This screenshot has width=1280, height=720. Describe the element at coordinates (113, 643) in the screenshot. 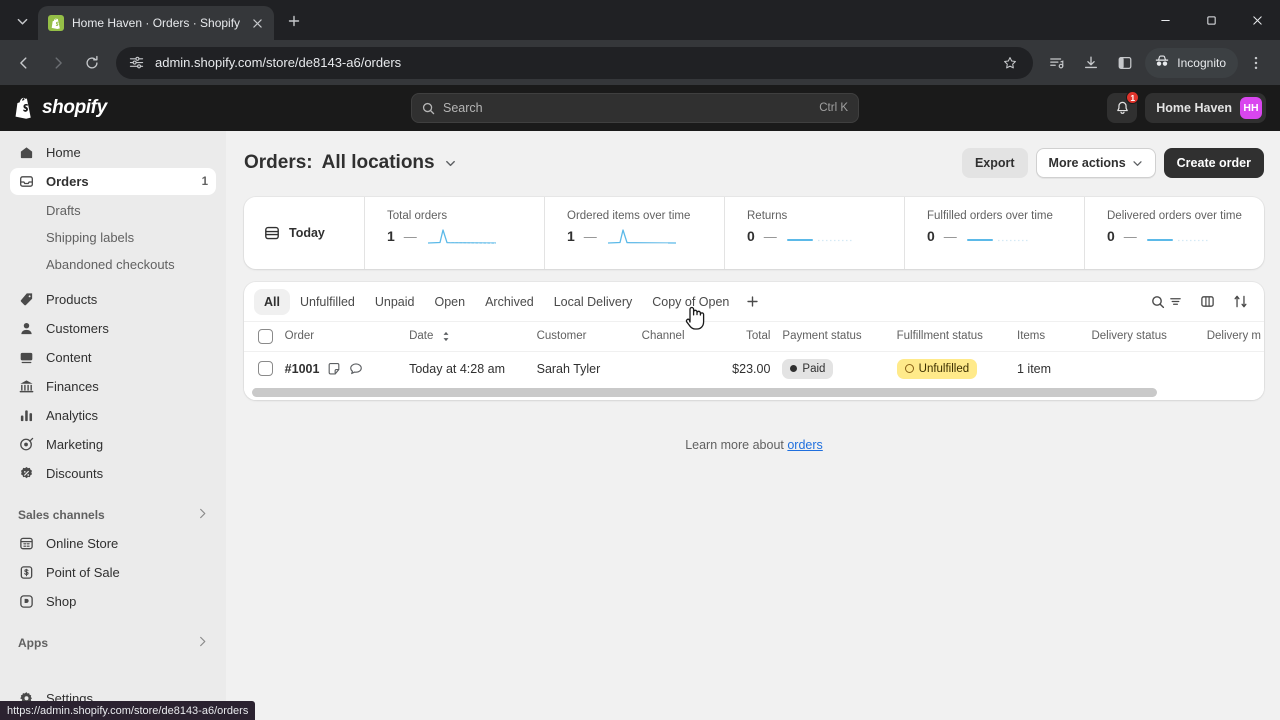

I see `sidebar-section-apps: Apps` at that location.